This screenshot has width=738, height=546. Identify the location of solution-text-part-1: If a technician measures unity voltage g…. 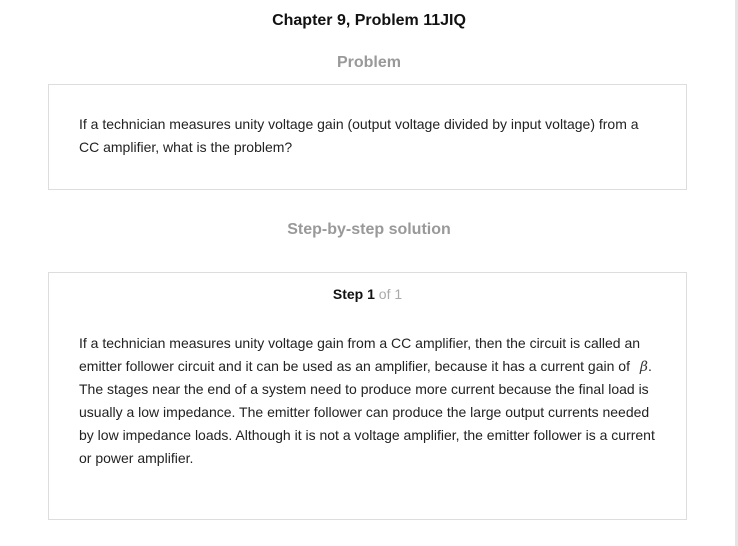
(360, 354).